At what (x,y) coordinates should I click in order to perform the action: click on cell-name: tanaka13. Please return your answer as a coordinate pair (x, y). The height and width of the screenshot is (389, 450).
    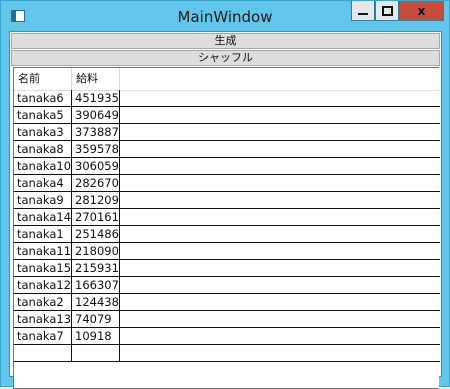
    Looking at the image, I should click on (43, 319).